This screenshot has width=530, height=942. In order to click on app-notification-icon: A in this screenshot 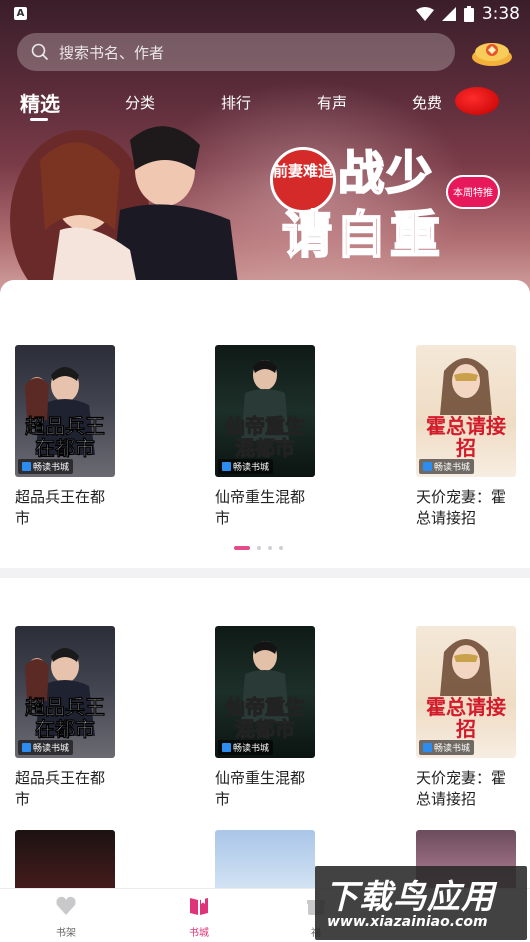, I will do `click(20, 13)`.